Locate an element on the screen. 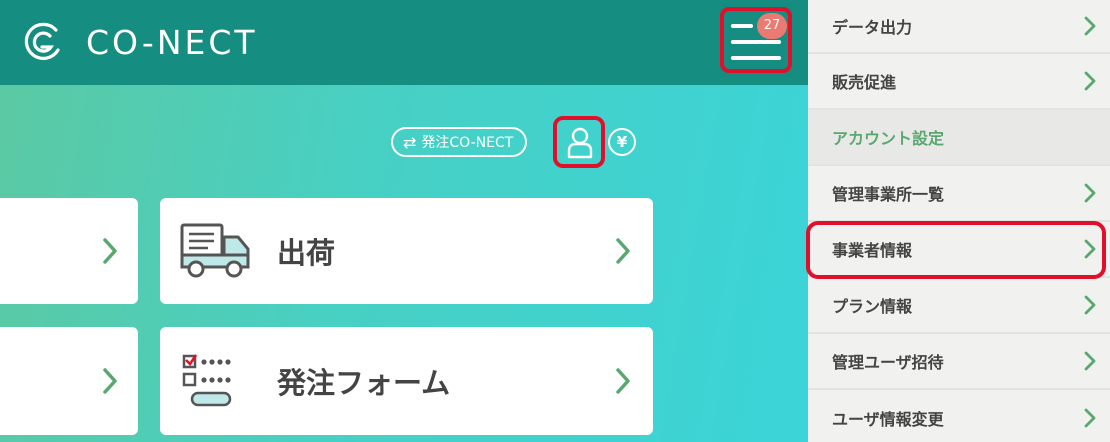  menu-item-label: 管理ユーザ招待 is located at coordinates (888, 362).